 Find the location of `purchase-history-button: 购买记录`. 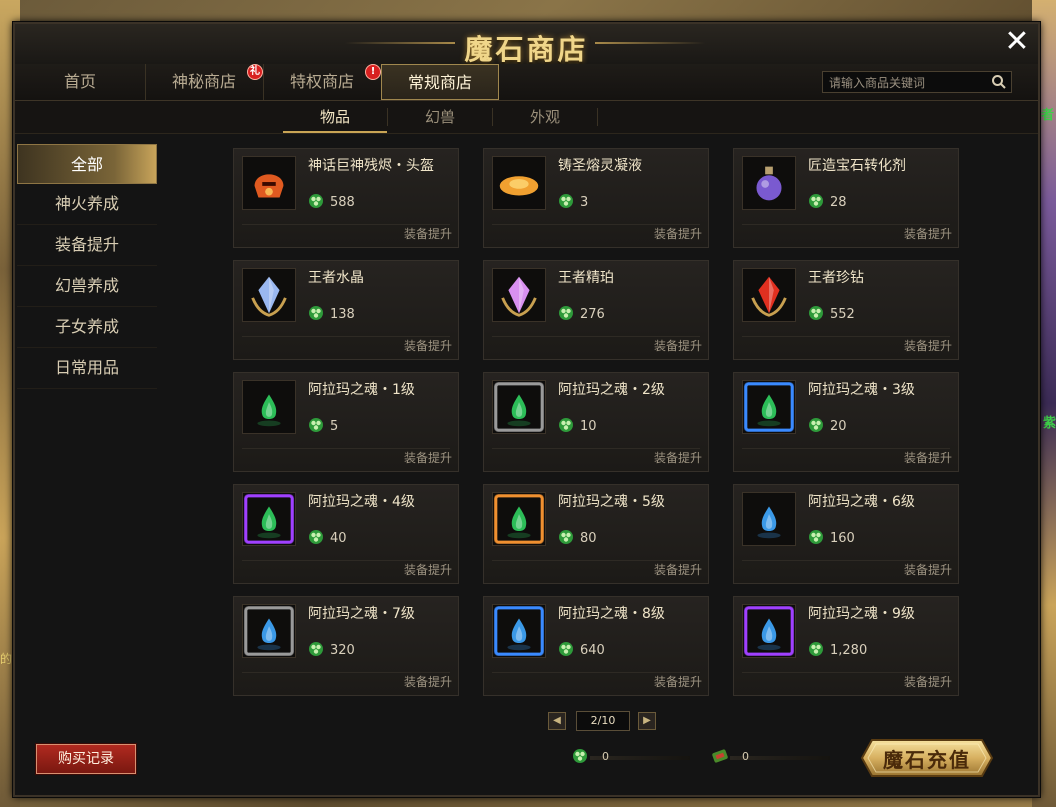

purchase-history-button: 购买记录 is located at coordinates (86, 759).